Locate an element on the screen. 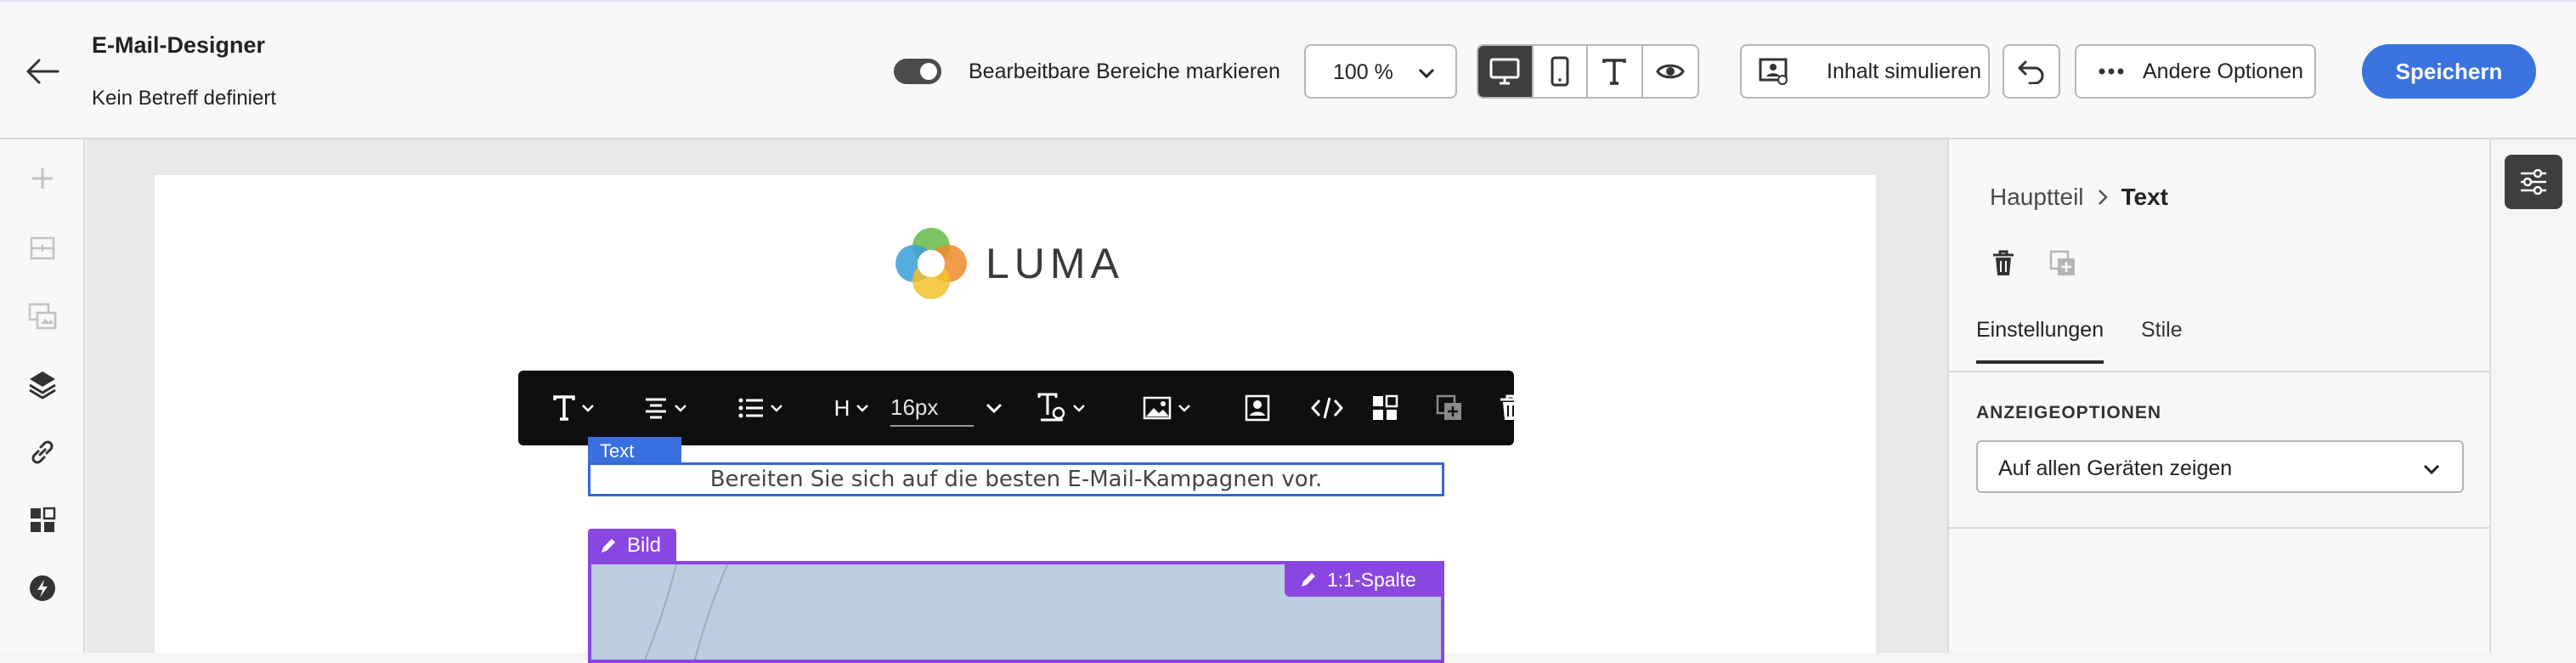 The width and height of the screenshot is (2576, 663). text-color-icon is located at coordinates (1051, 407).